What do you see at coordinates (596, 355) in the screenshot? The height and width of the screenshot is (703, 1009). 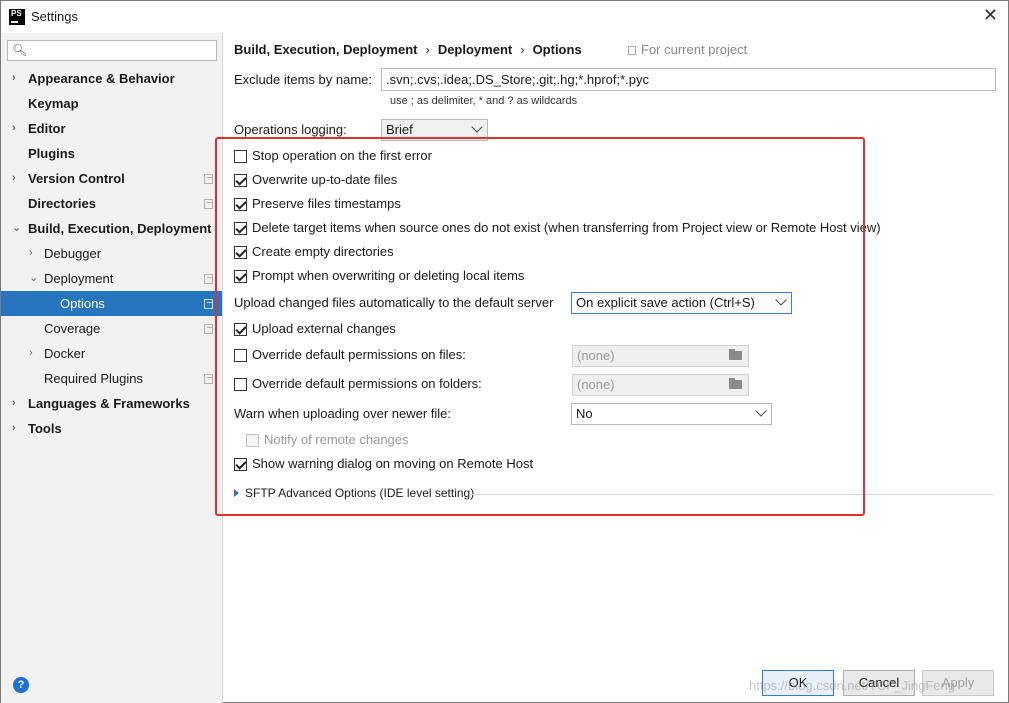 I see `file-permissions-value: (none)` at bounding box center [596, 355].